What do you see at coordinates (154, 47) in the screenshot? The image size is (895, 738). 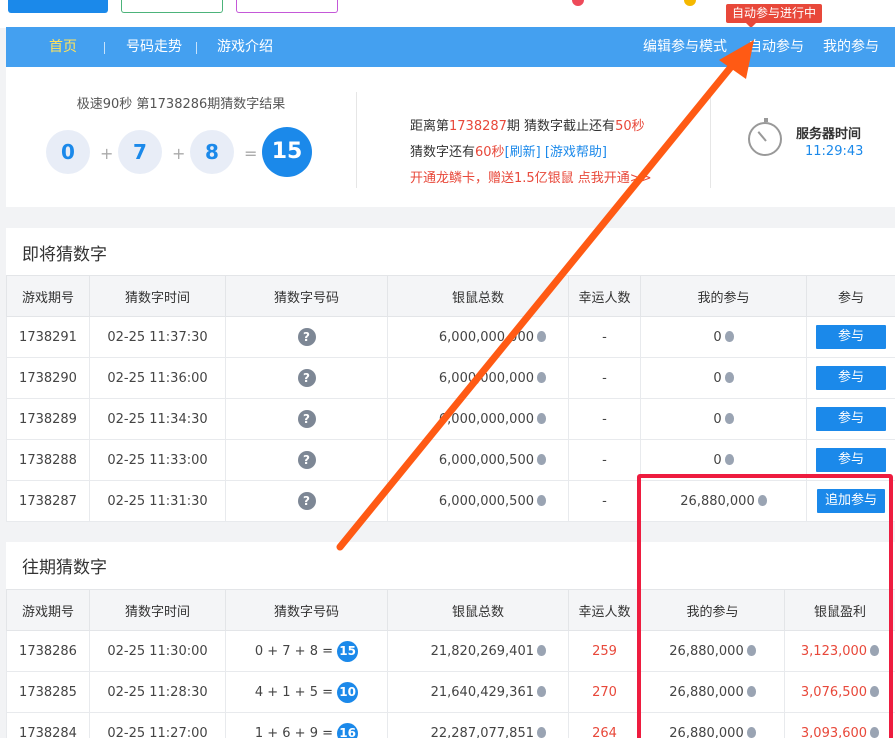 I see `nav-trend: 号码走势` at bounding box center [154, 47].